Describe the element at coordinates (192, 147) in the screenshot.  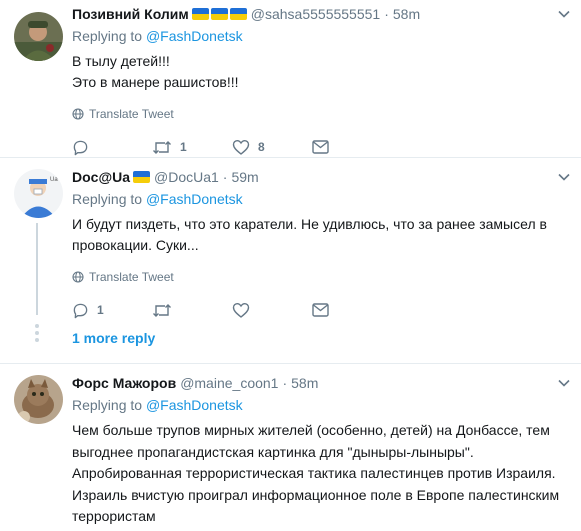
I see `retweet-button: 1` at that location.